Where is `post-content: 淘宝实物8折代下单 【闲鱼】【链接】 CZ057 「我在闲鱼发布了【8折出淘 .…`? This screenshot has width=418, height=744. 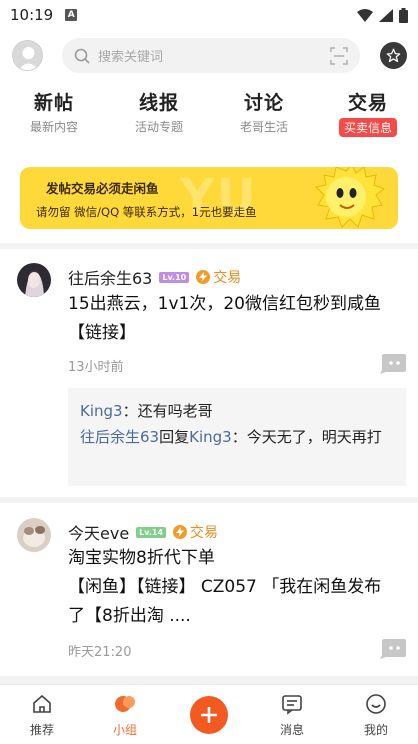 post-content: 淘宝实物8折代下单 【闲鱼】【链接】 CZ057 「我在闲鱼发布了【8折出淘 .… is located at coordinates (233, 587).